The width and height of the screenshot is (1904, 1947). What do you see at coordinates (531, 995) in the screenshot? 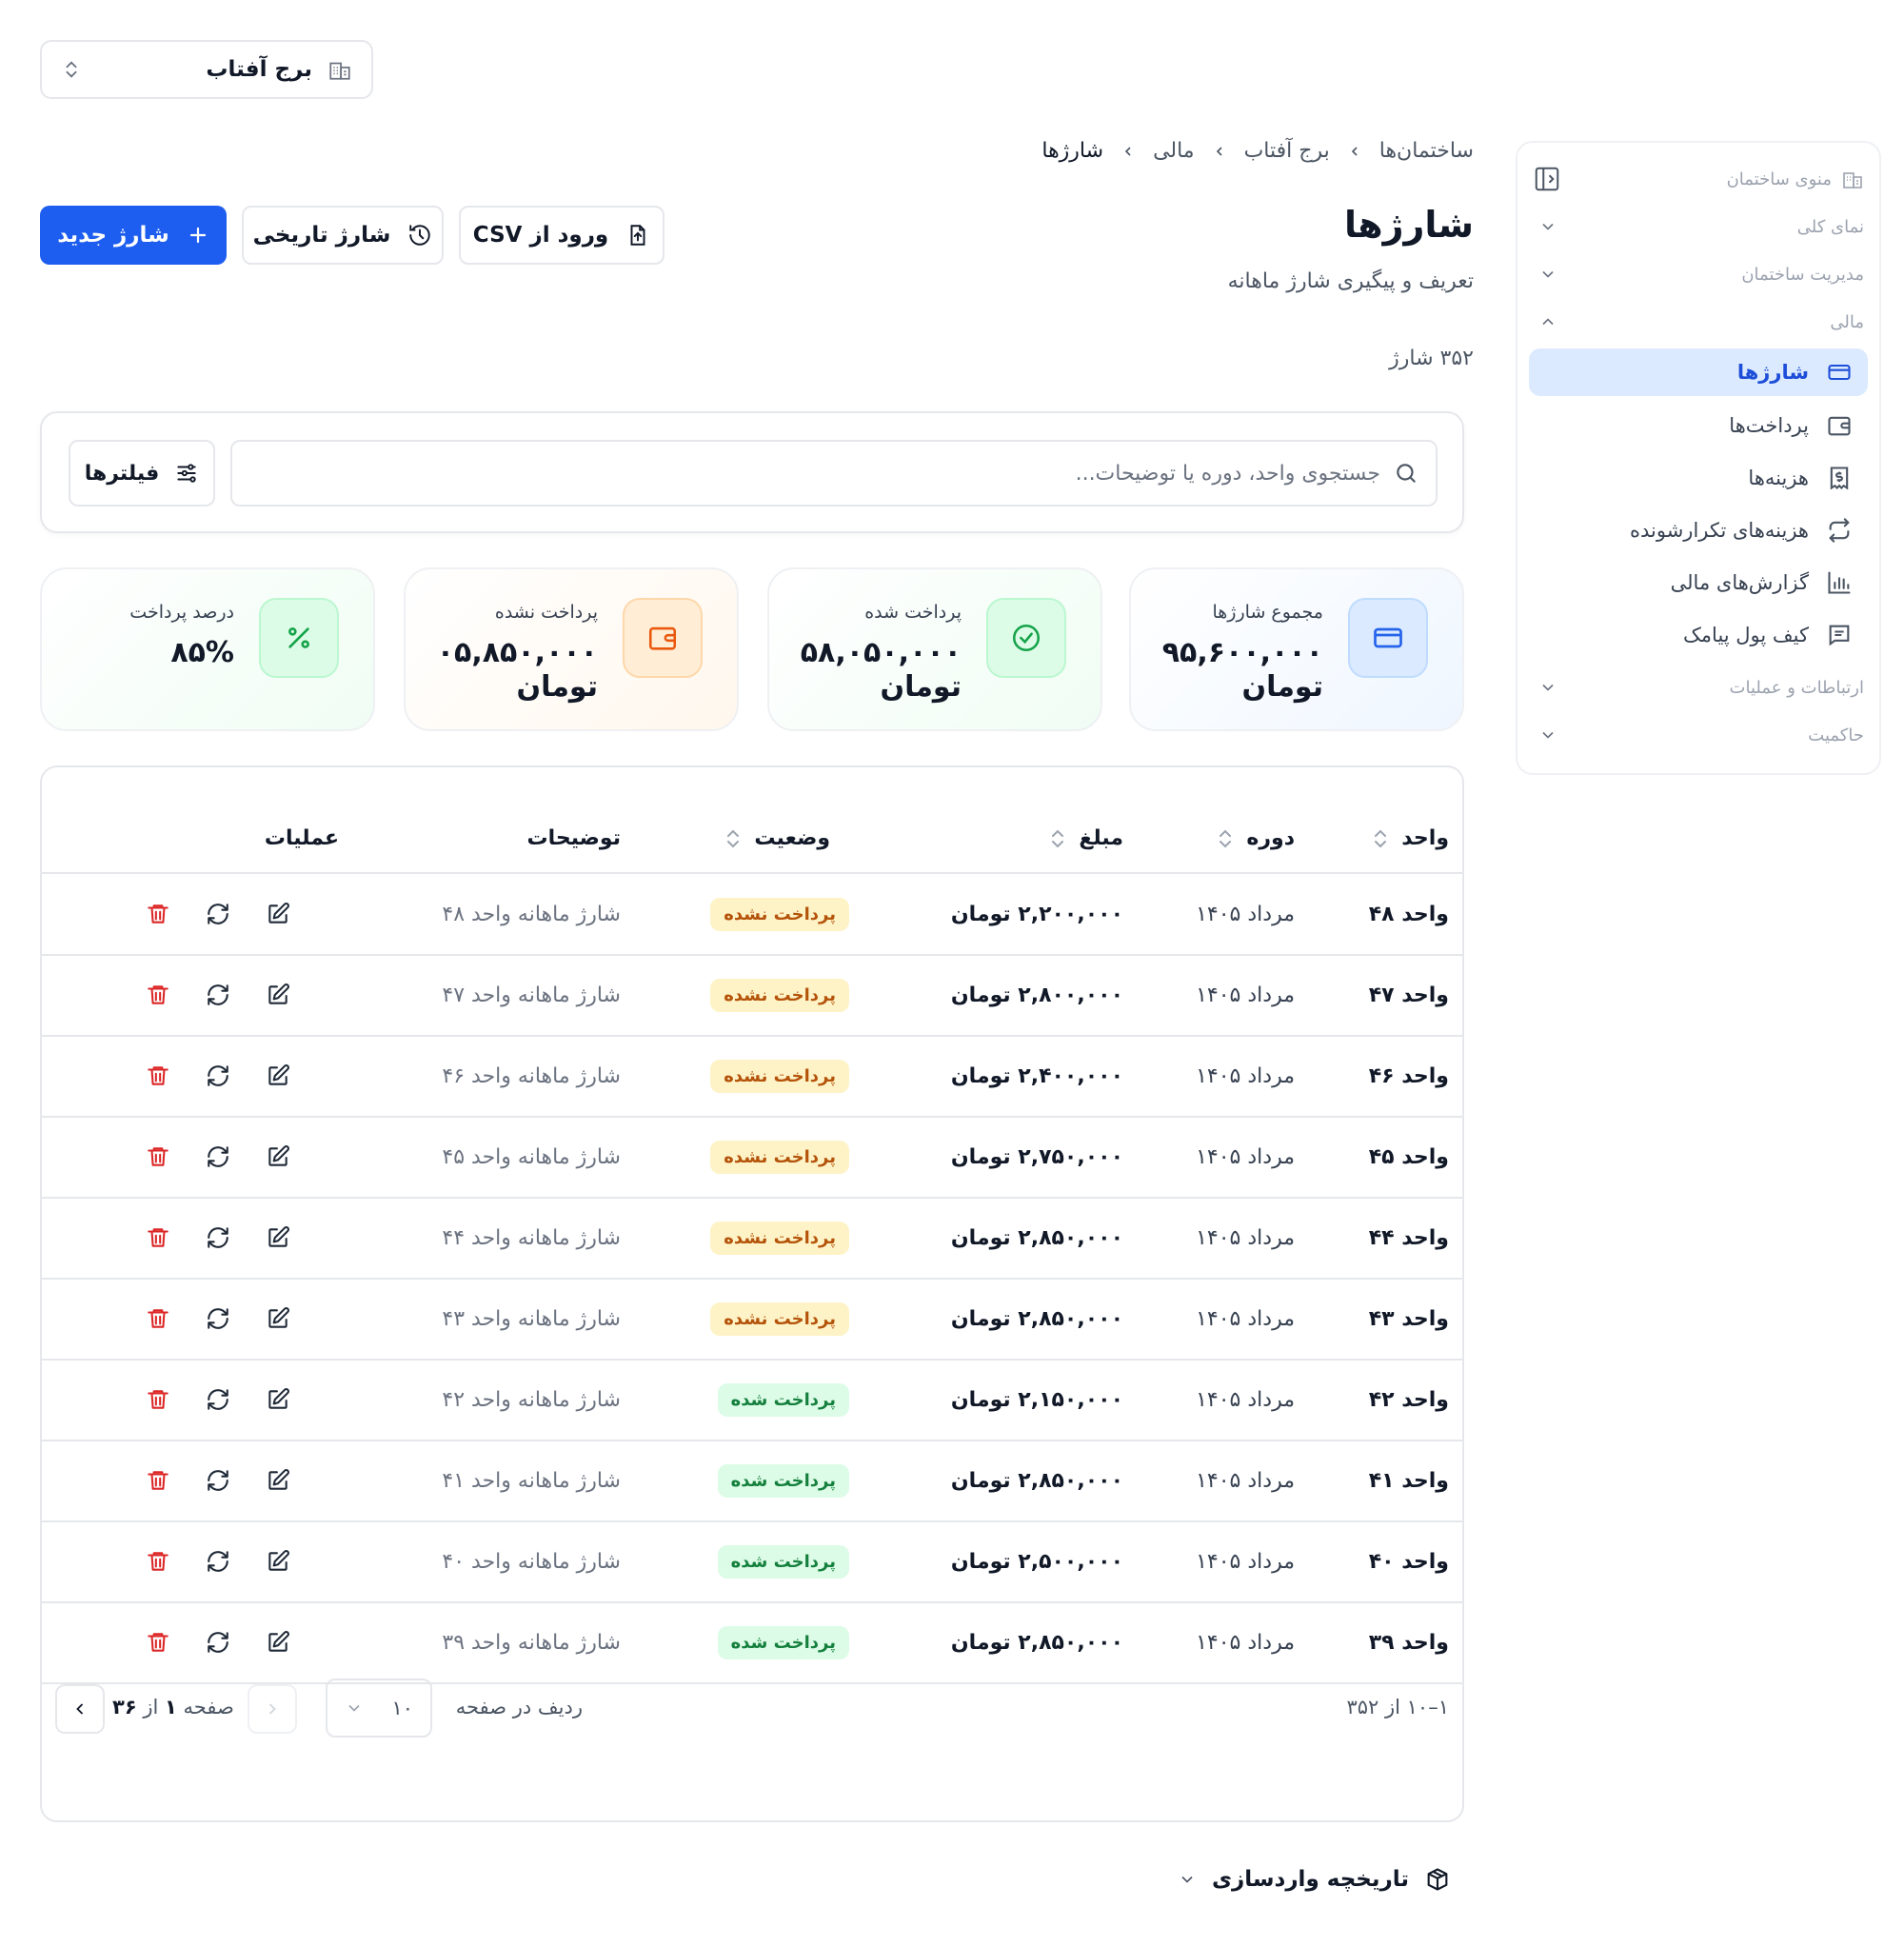
I see `cell-description: شارژ ماهانه واحد ۴۷` at bounding box center [531, 995].